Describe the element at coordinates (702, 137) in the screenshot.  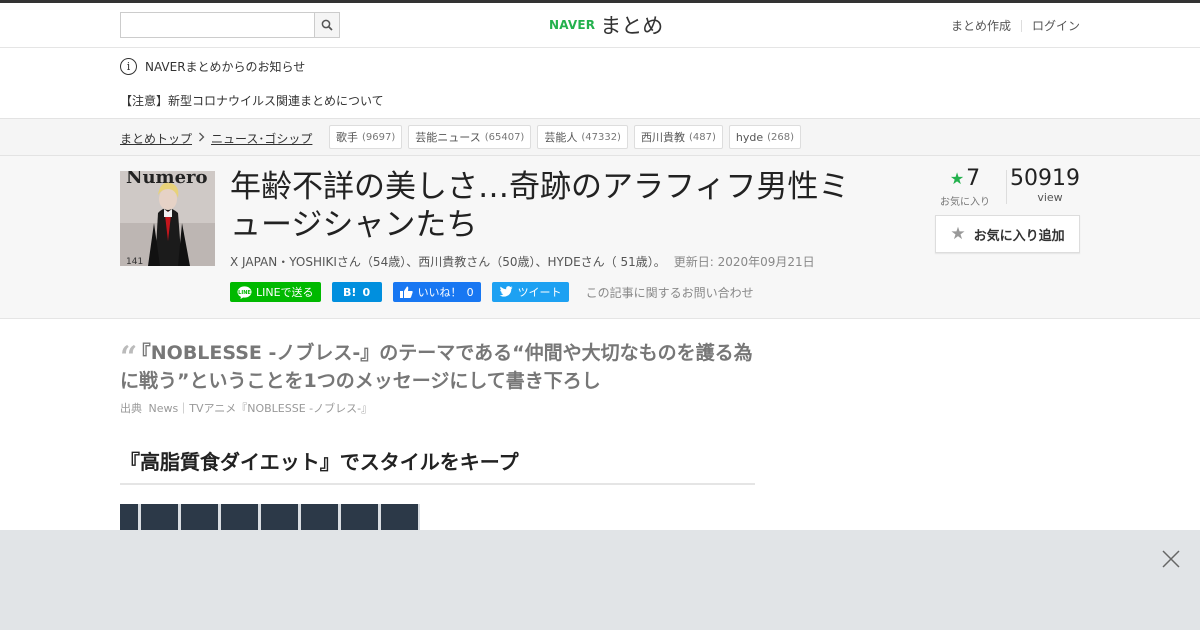
I see `tag-count: (487)` at that location.